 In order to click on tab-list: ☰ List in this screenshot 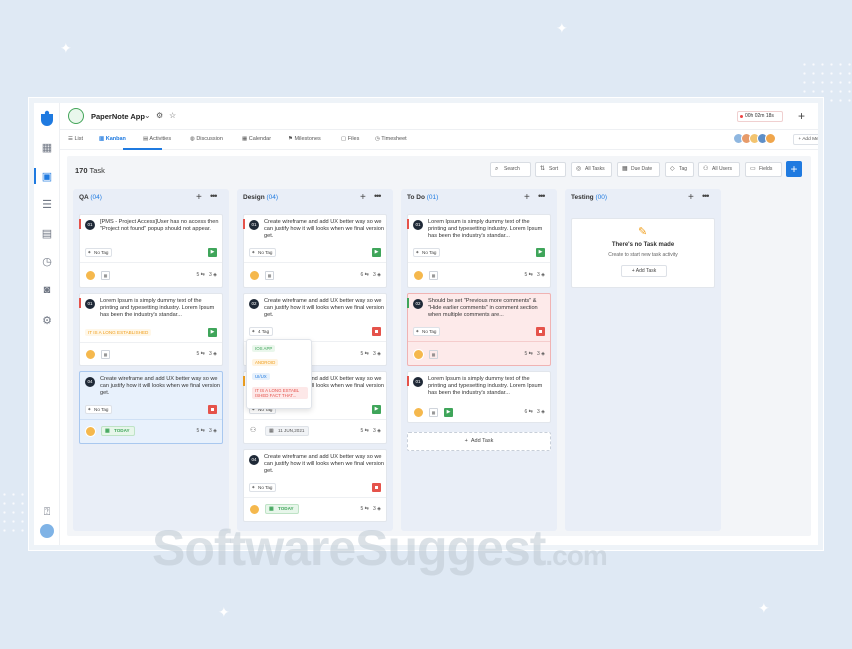, I will do `click(75, 139)`.